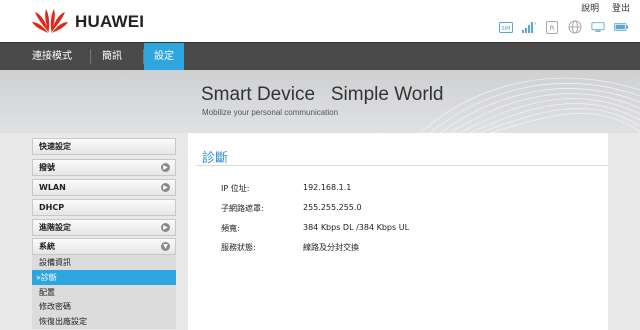  What do you see at coordinates (104, 167) in the screenshot?
I see `sidebar-item-dialup: 撥號 ▶` at bounding box center [104, 167].